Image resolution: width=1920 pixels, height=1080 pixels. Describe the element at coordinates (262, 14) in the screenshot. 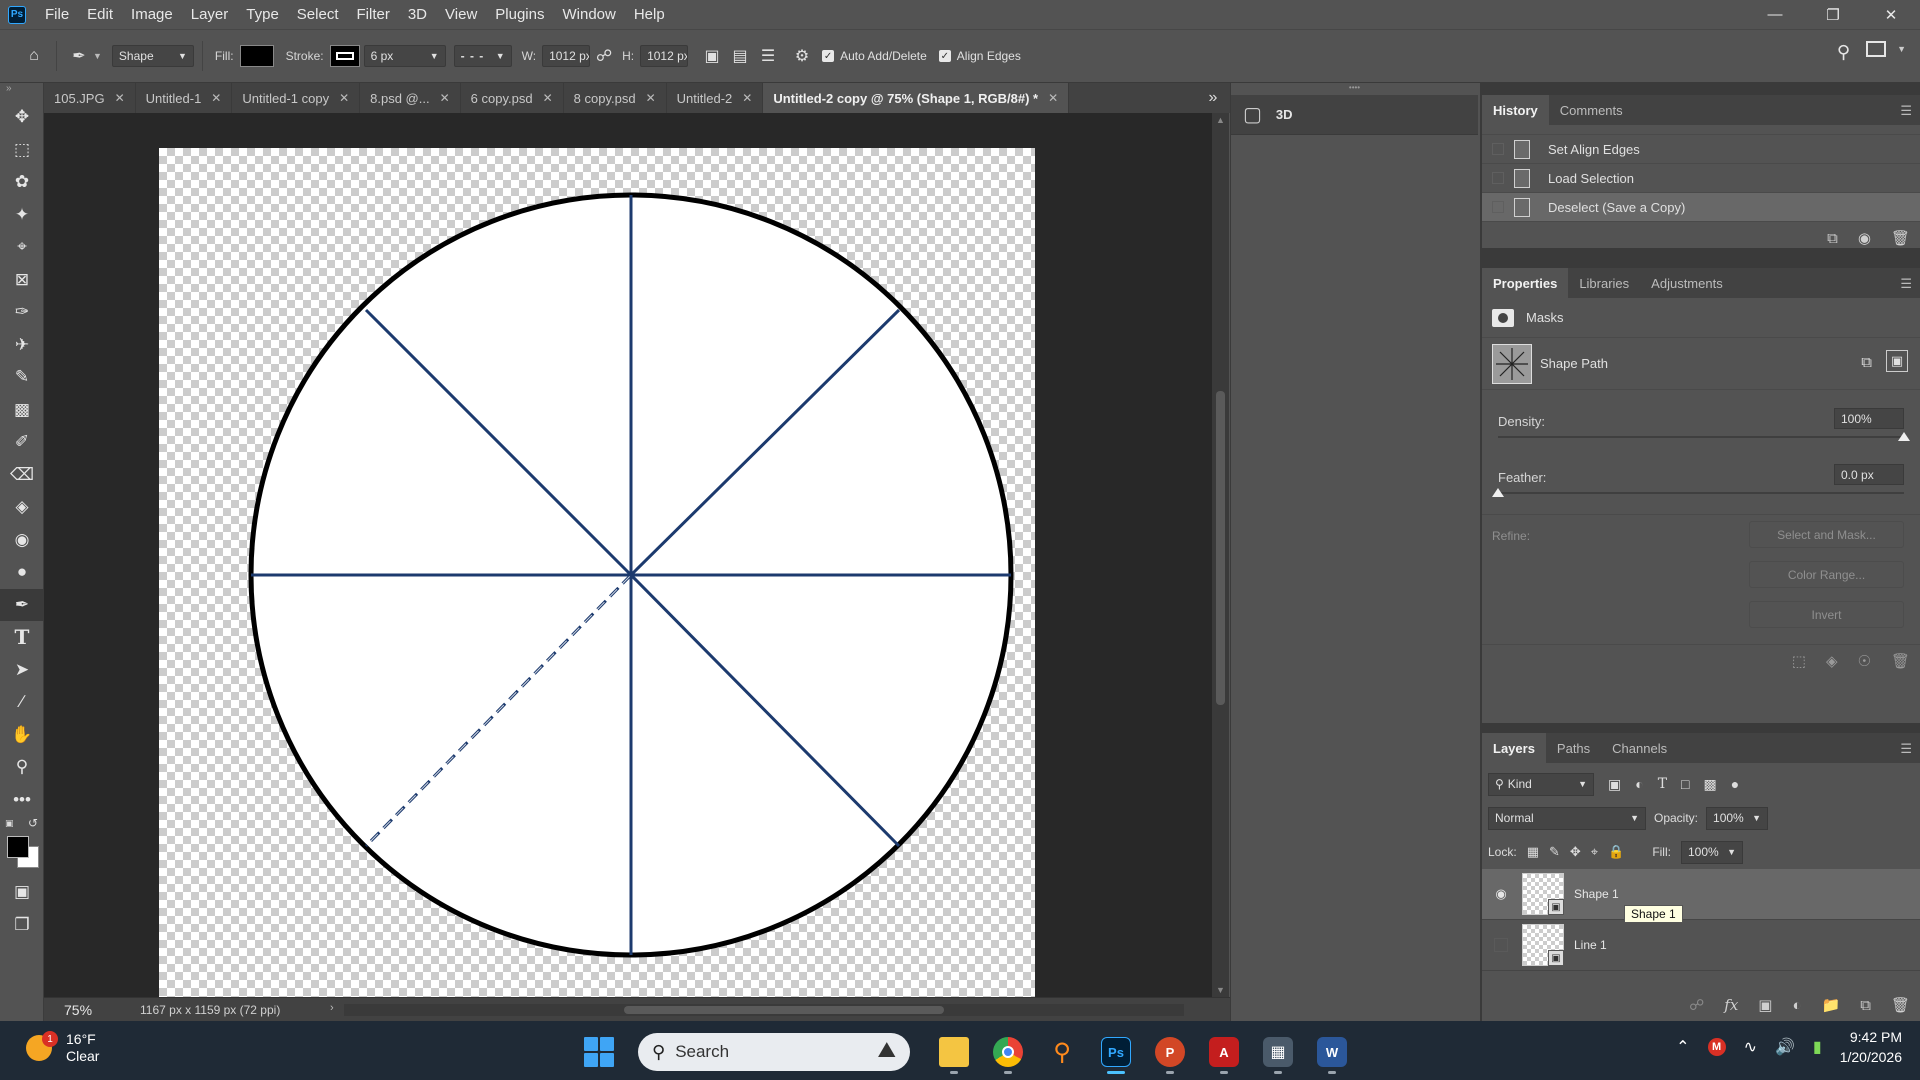

I see `menu-type: Type` at that location.